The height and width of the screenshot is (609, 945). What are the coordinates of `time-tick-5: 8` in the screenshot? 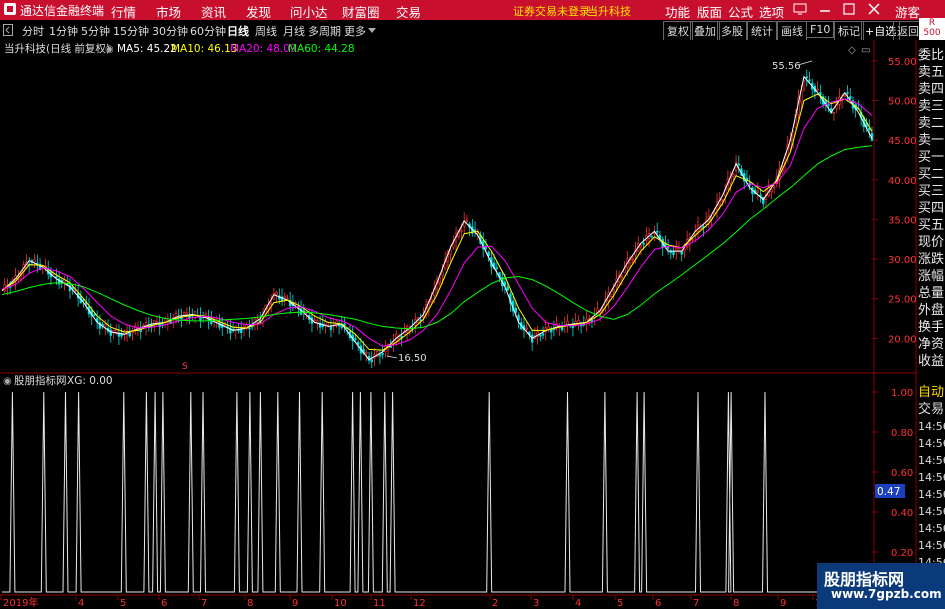 It's located at (250, 603).